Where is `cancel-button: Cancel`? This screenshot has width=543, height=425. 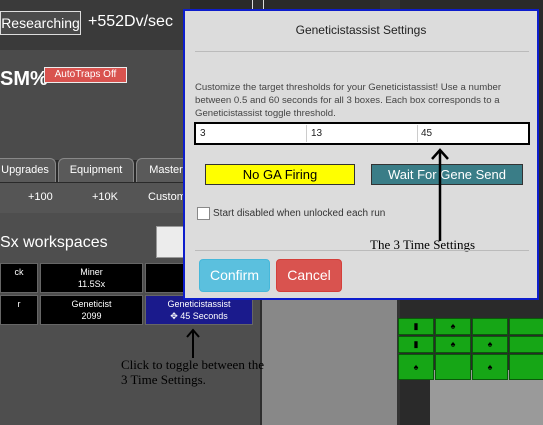 cancel-button: Cancel is located at coordinates (309, 275).